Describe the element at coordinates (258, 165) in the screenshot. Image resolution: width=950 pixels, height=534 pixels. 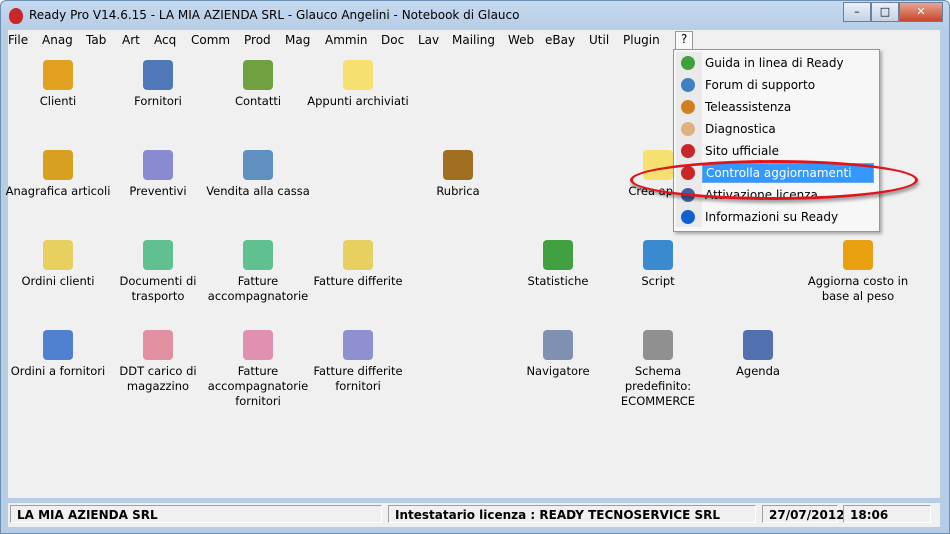
I see `cash-register-icon` at that location.